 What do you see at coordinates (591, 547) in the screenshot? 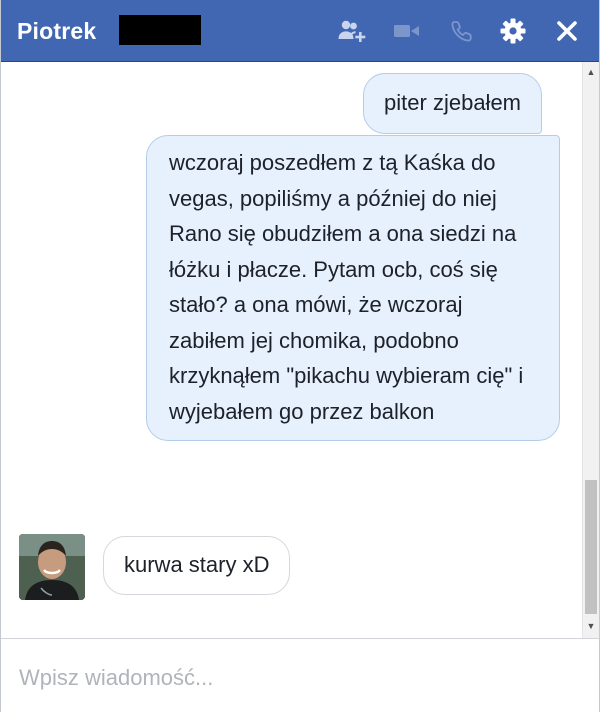
I see `scrollbar-thumb` at bounding box center [591, 547].